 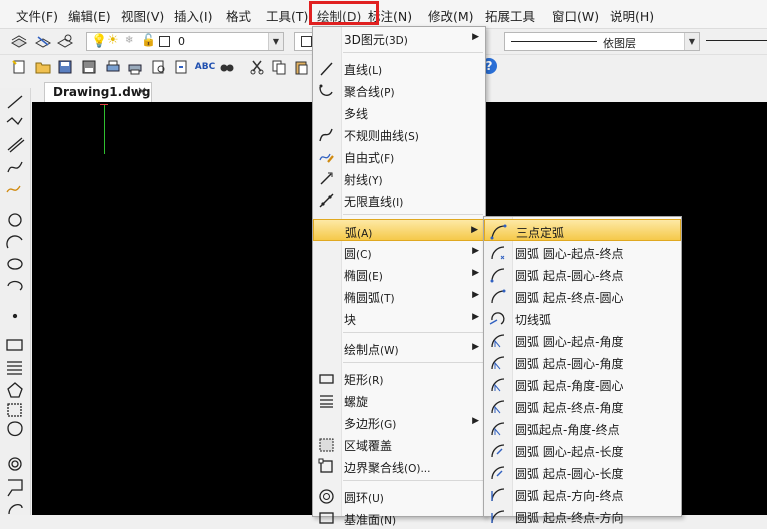 I want to click on print-icon, so click(x=113, y=67).